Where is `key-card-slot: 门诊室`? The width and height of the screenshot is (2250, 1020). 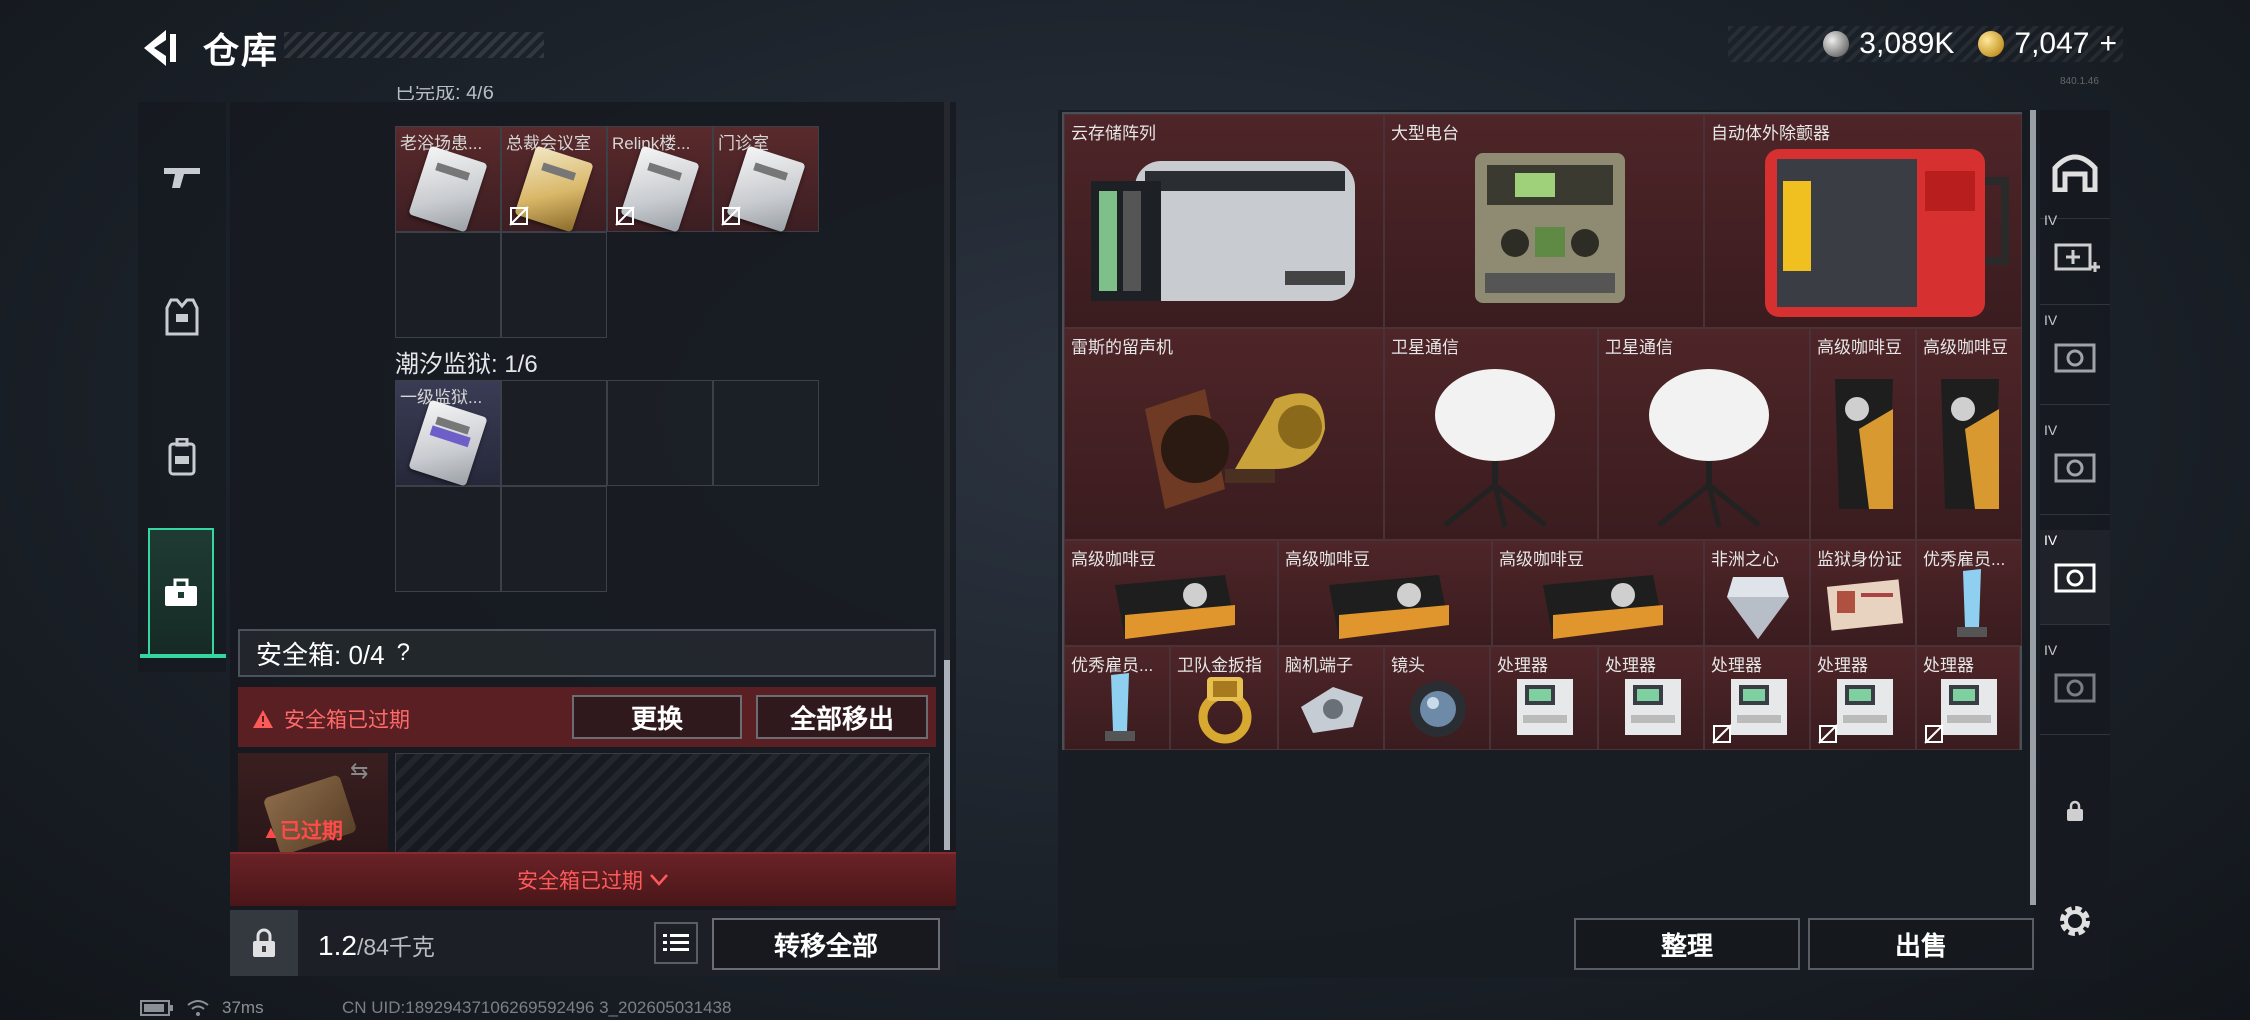 key-card-slot: 门诊室 is located at coordinates (766, 179).